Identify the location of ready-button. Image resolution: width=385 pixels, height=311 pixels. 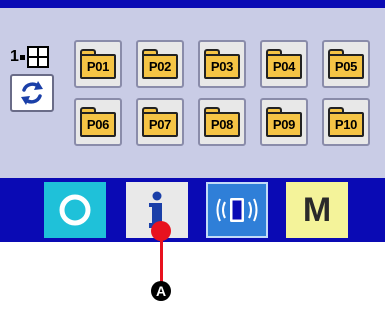
(75, 210).